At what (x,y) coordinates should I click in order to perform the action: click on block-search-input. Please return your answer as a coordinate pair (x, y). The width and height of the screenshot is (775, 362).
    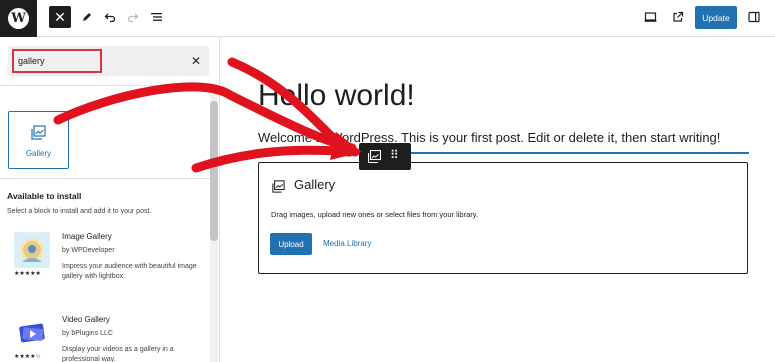
    Looking at the image, I should click on (57, 61).